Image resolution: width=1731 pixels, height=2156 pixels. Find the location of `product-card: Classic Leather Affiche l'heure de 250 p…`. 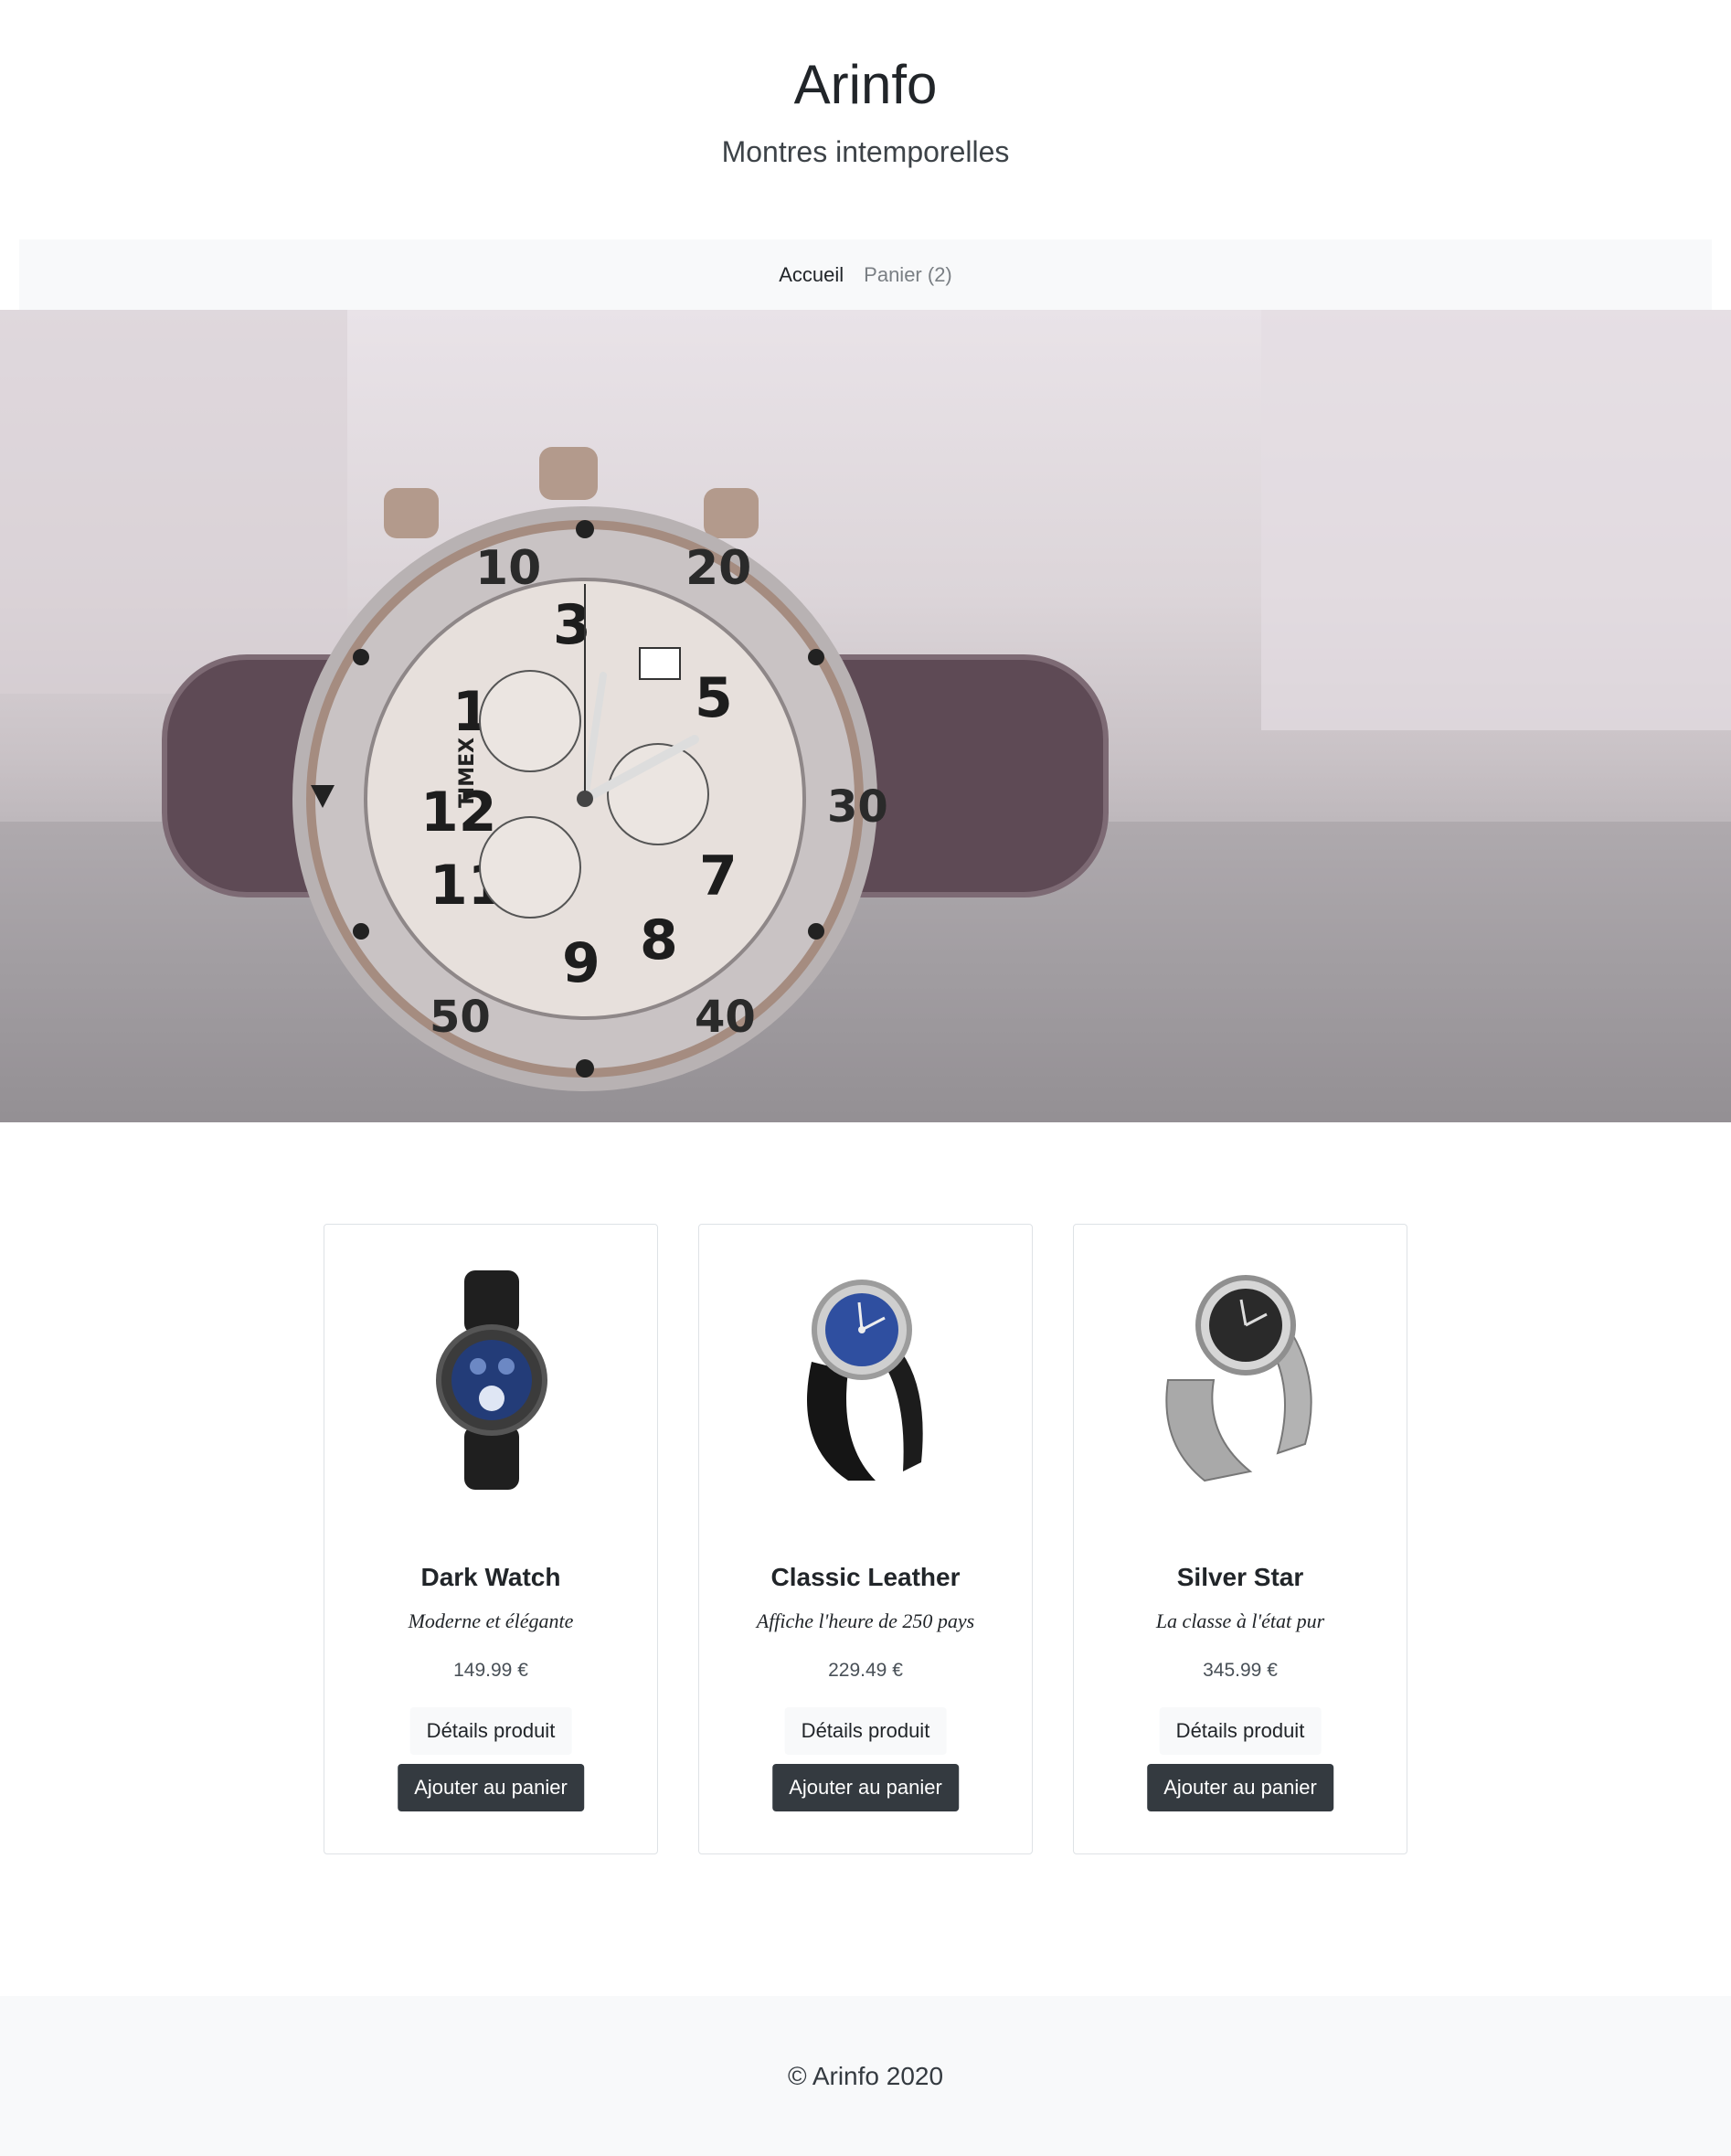

product-card: Classic Leather Affiche l'heure de 250 p… is located at coordinates (865, 1539).